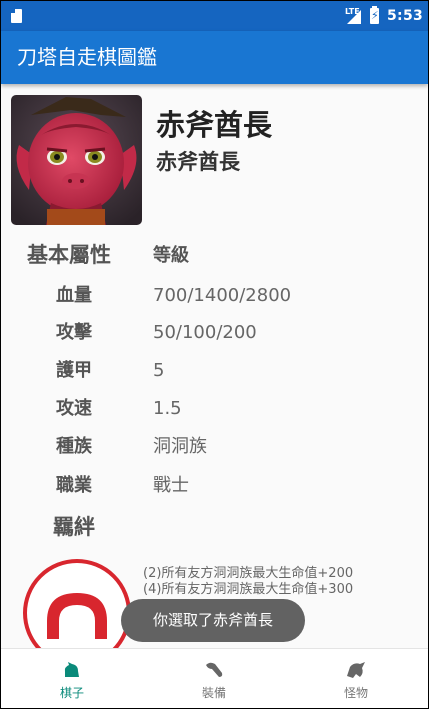 This screenshot has width=429, height=709. Describe the element at coordinates (72, 678) in the screenshot. I see `nav-tab-pieces: 棋子` at that location.